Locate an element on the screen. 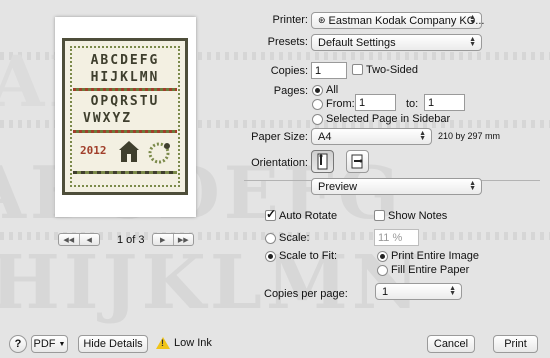  scale-field: 11 % is located at coordinates (396, 237).